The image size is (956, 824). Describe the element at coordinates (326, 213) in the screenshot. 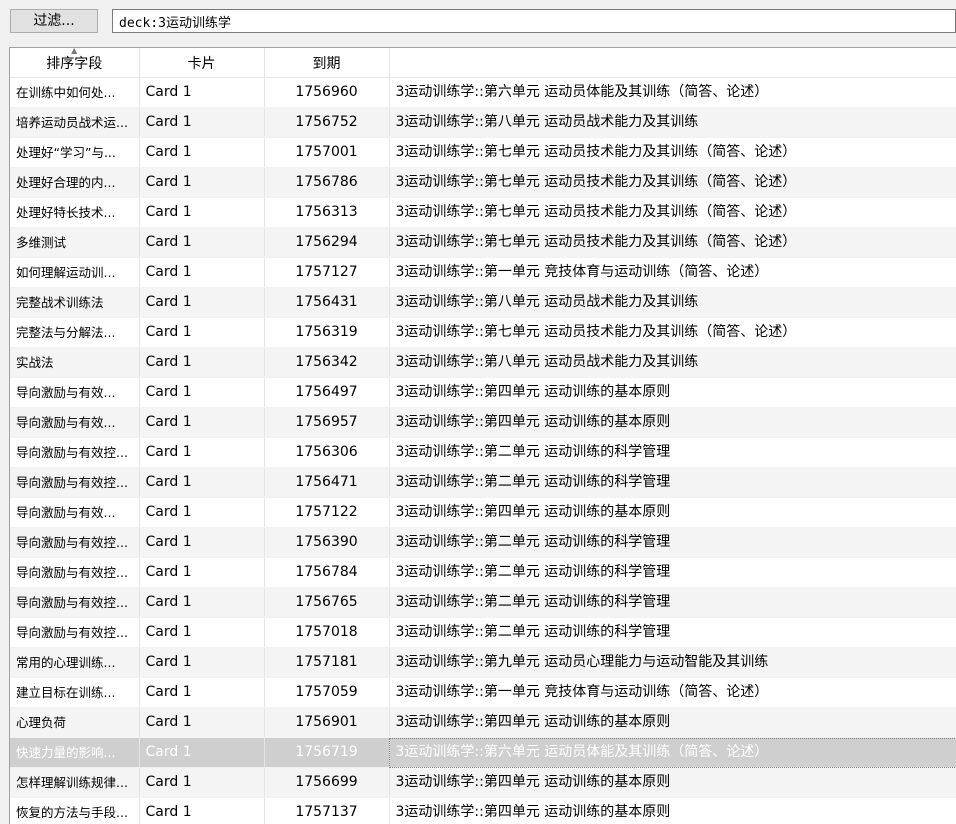

I see `due-cell: 1756313` at that location.